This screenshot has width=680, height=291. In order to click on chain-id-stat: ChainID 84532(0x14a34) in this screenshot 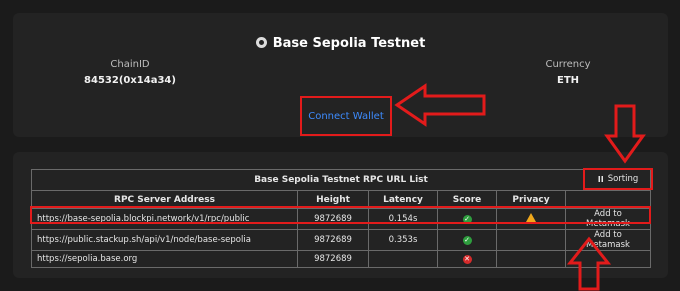, I will do `click(130, 72)`.